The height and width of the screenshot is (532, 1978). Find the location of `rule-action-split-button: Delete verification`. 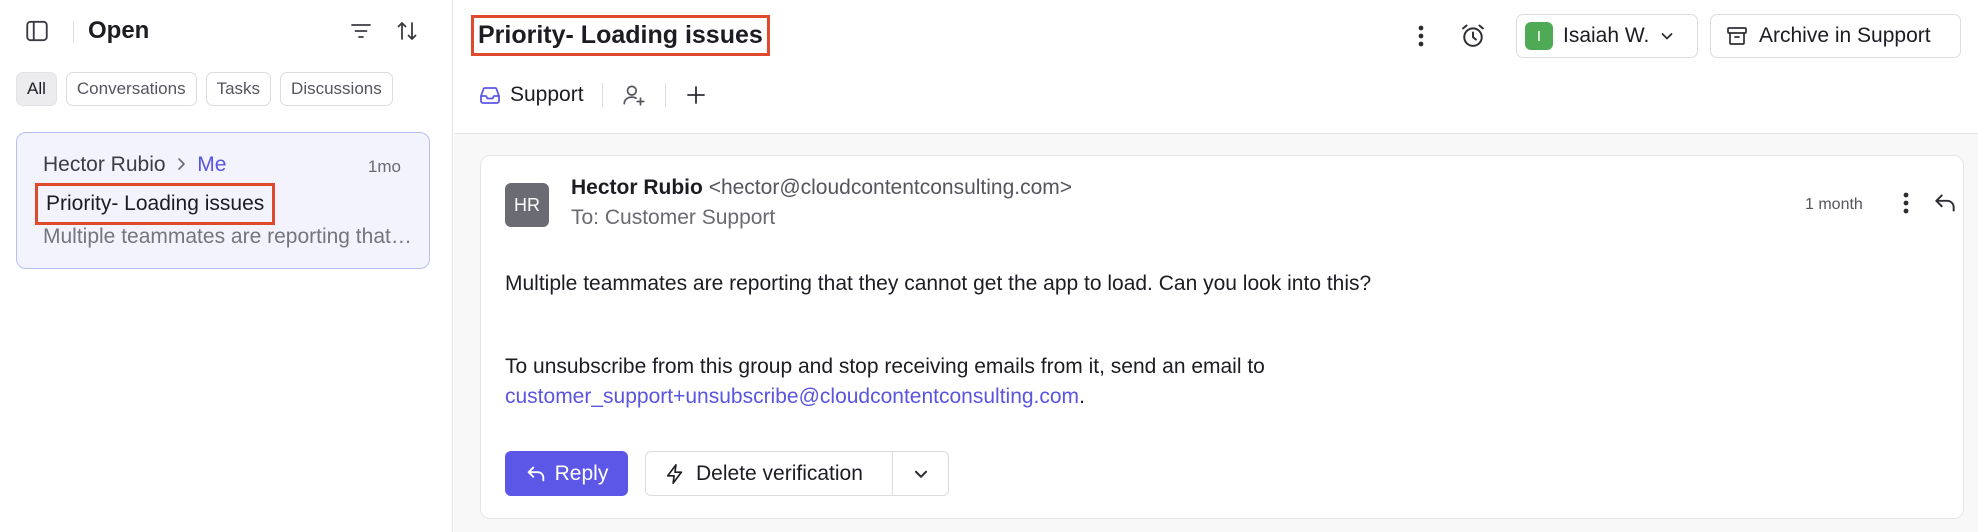

rule-action-split-button: Delete verification is located at coordinates (797, 473).